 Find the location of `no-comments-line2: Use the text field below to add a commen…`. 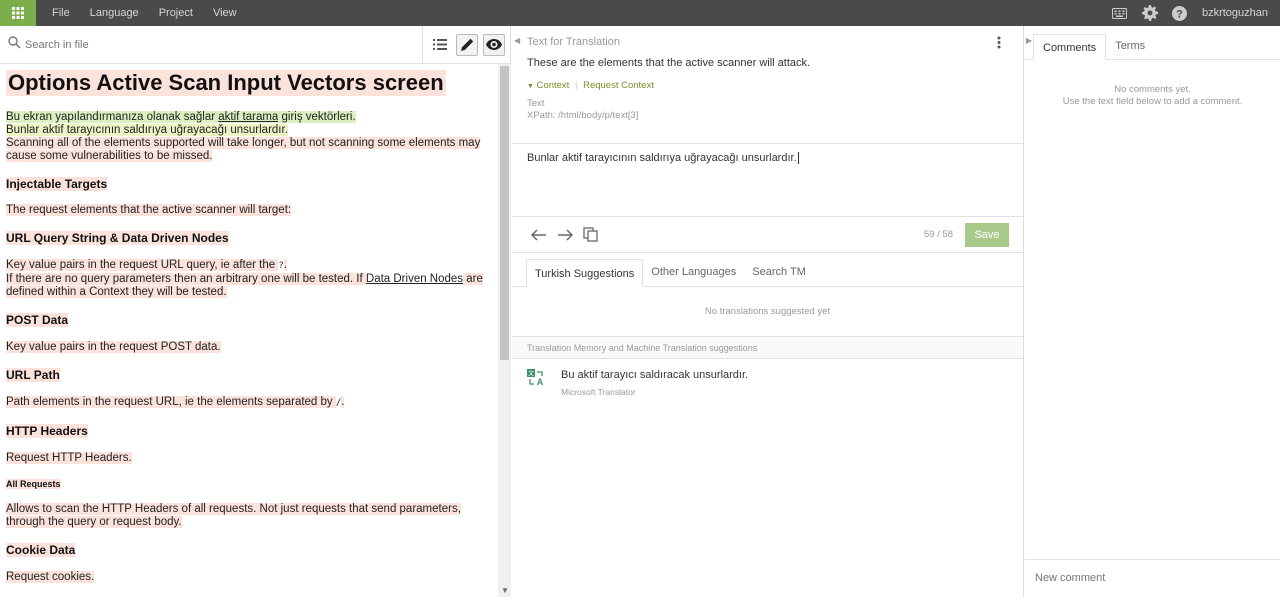

no-comments-line2: Use the text field below to add a commen… is located at coordinates (1152, 101).